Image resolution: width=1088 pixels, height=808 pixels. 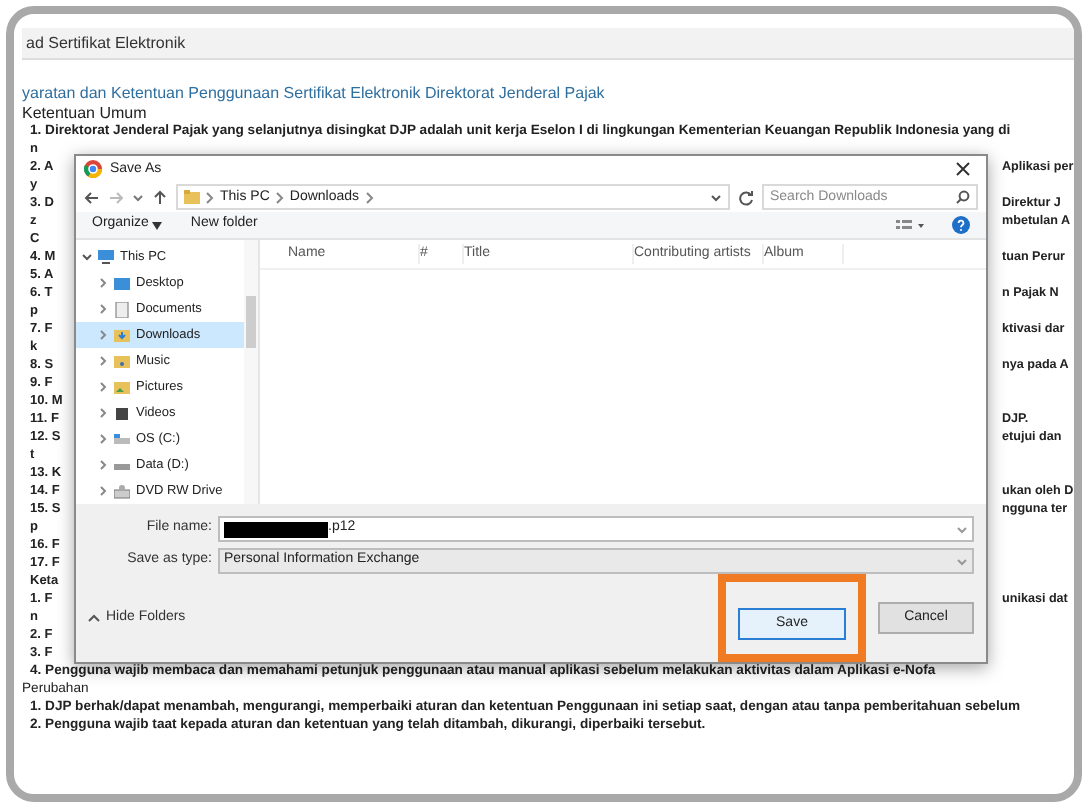 I want to click on document-icon, so click(x=122, y=309).